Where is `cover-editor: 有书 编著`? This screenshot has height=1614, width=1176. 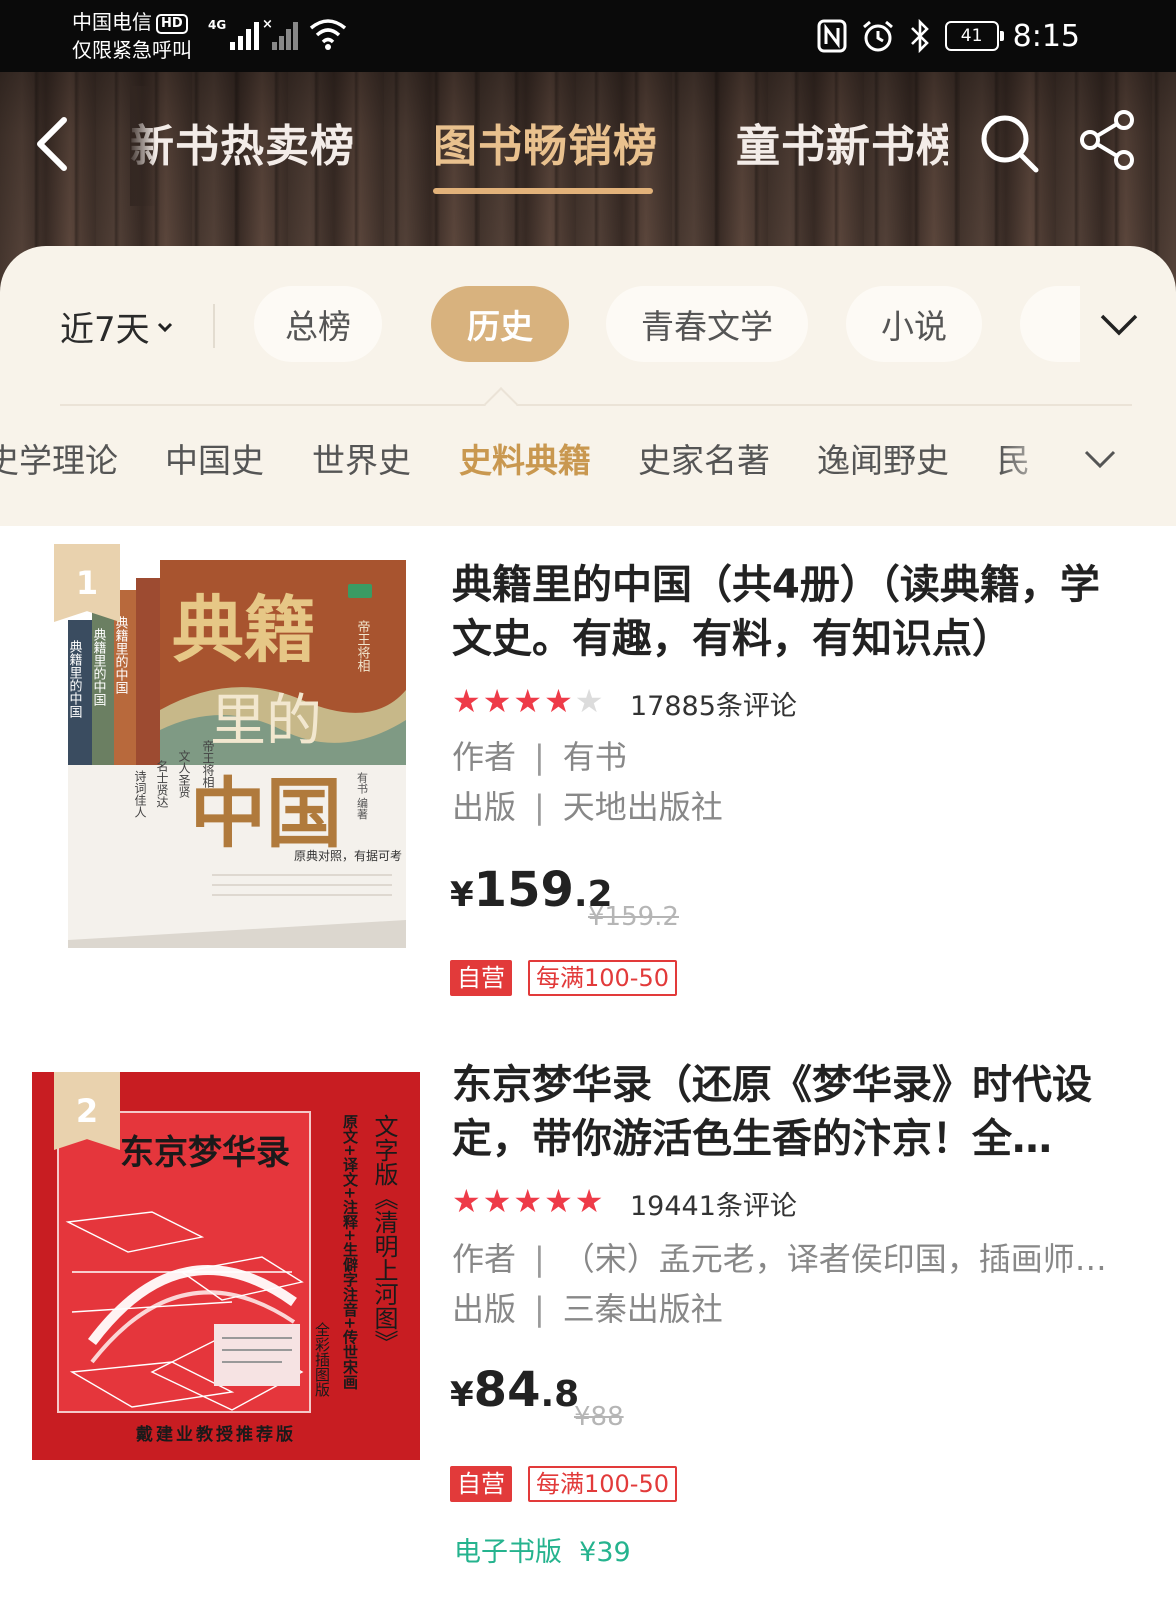
cover-editor: 有书 编著 is located at coordinates (362, 795).